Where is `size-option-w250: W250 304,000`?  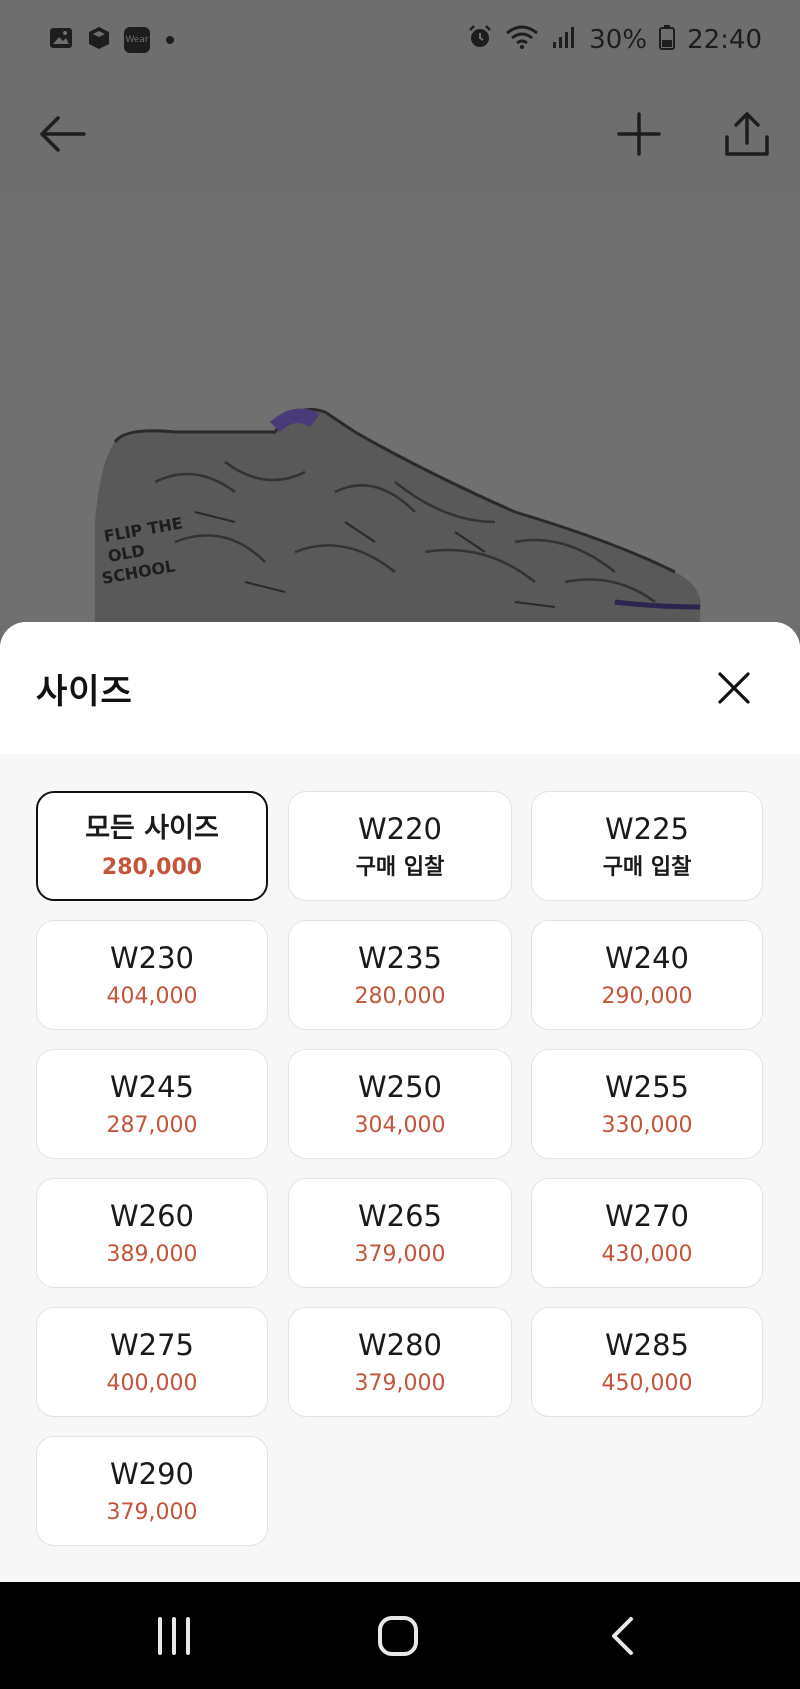
size-option-w250: W250 304,000 is located at coordinates (400, 1104).